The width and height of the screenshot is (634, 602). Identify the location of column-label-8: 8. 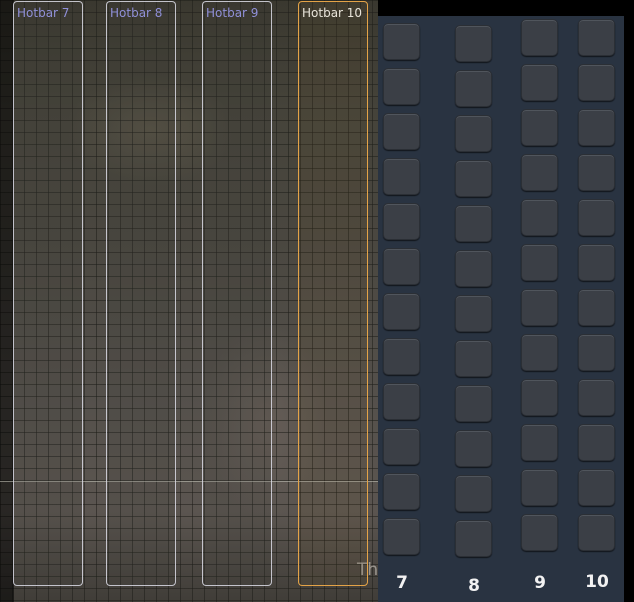
(474, 586).